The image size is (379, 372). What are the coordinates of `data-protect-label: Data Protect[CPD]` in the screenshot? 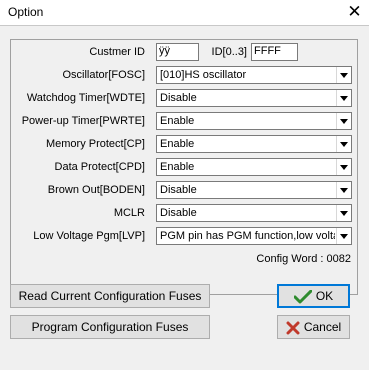 It's located at (99, 167).